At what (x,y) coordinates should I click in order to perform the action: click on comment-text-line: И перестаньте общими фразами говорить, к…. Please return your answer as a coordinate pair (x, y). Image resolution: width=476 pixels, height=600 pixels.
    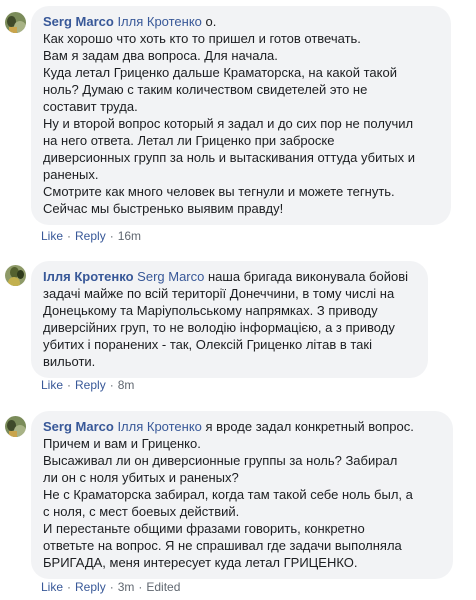
    Looking at the image, I should click on (204, 528).